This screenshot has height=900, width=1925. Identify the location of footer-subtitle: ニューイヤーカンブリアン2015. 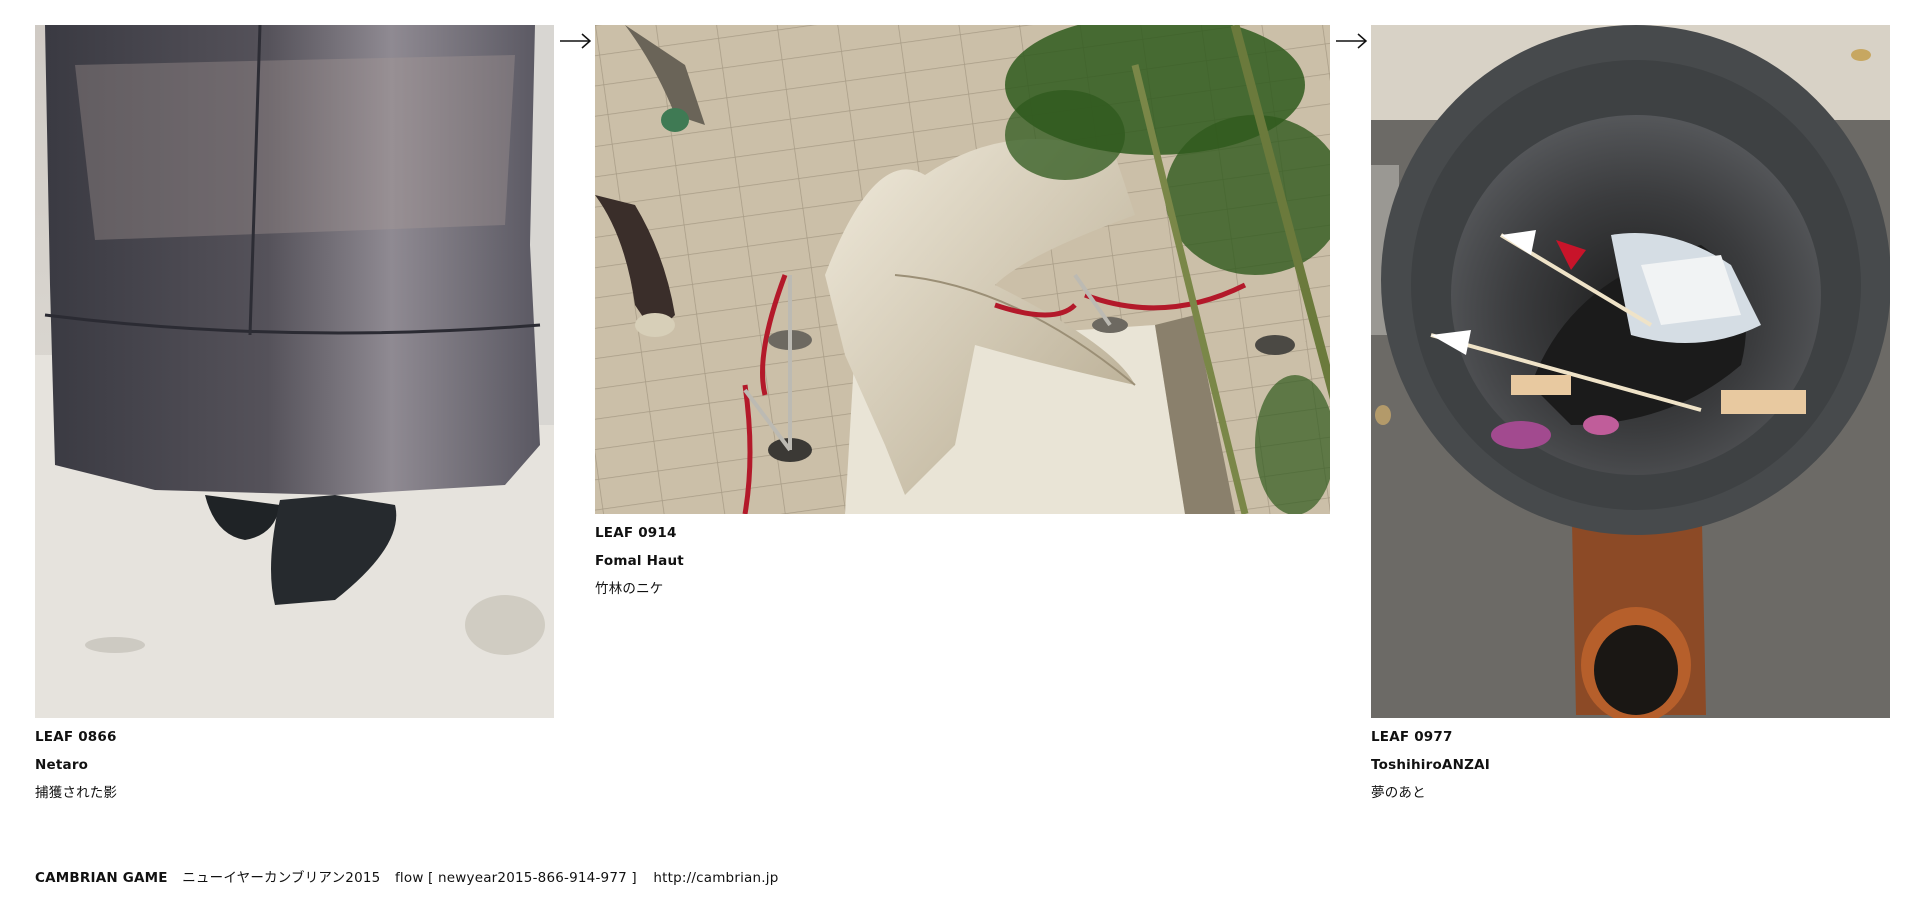
(281, 878).